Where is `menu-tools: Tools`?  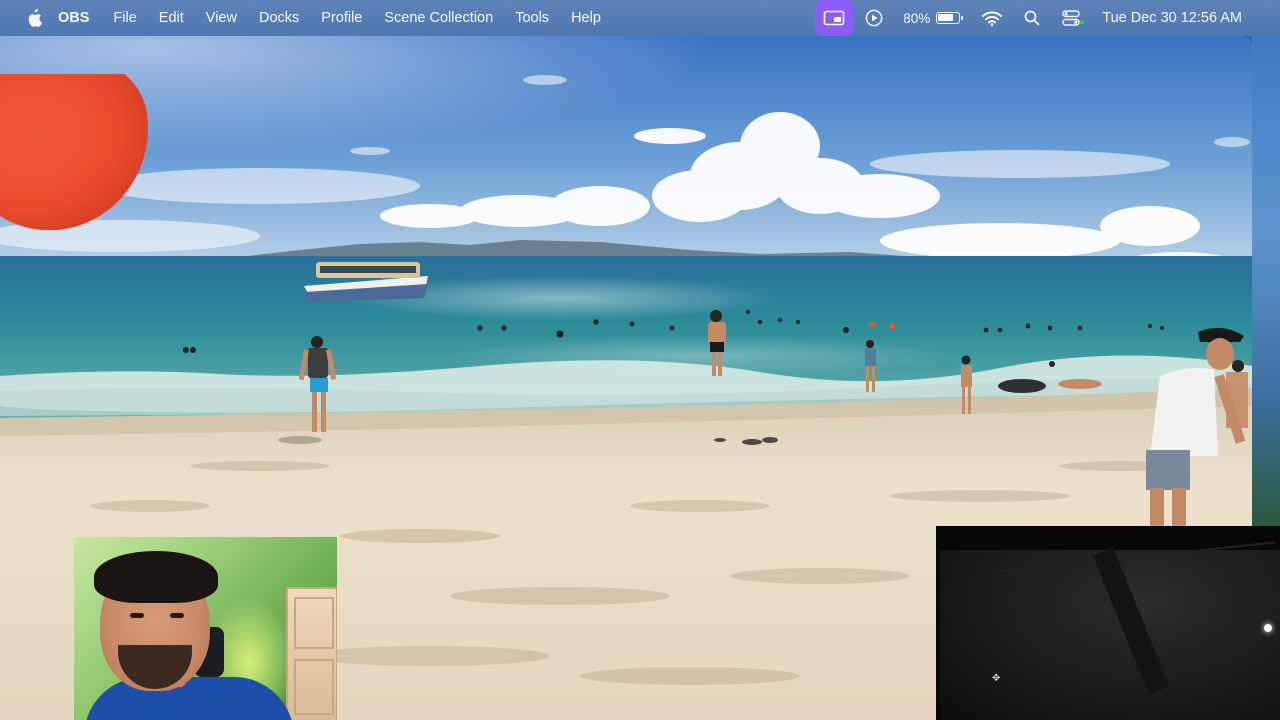
menu-tools: Tools is located at coordinates (532, 18).